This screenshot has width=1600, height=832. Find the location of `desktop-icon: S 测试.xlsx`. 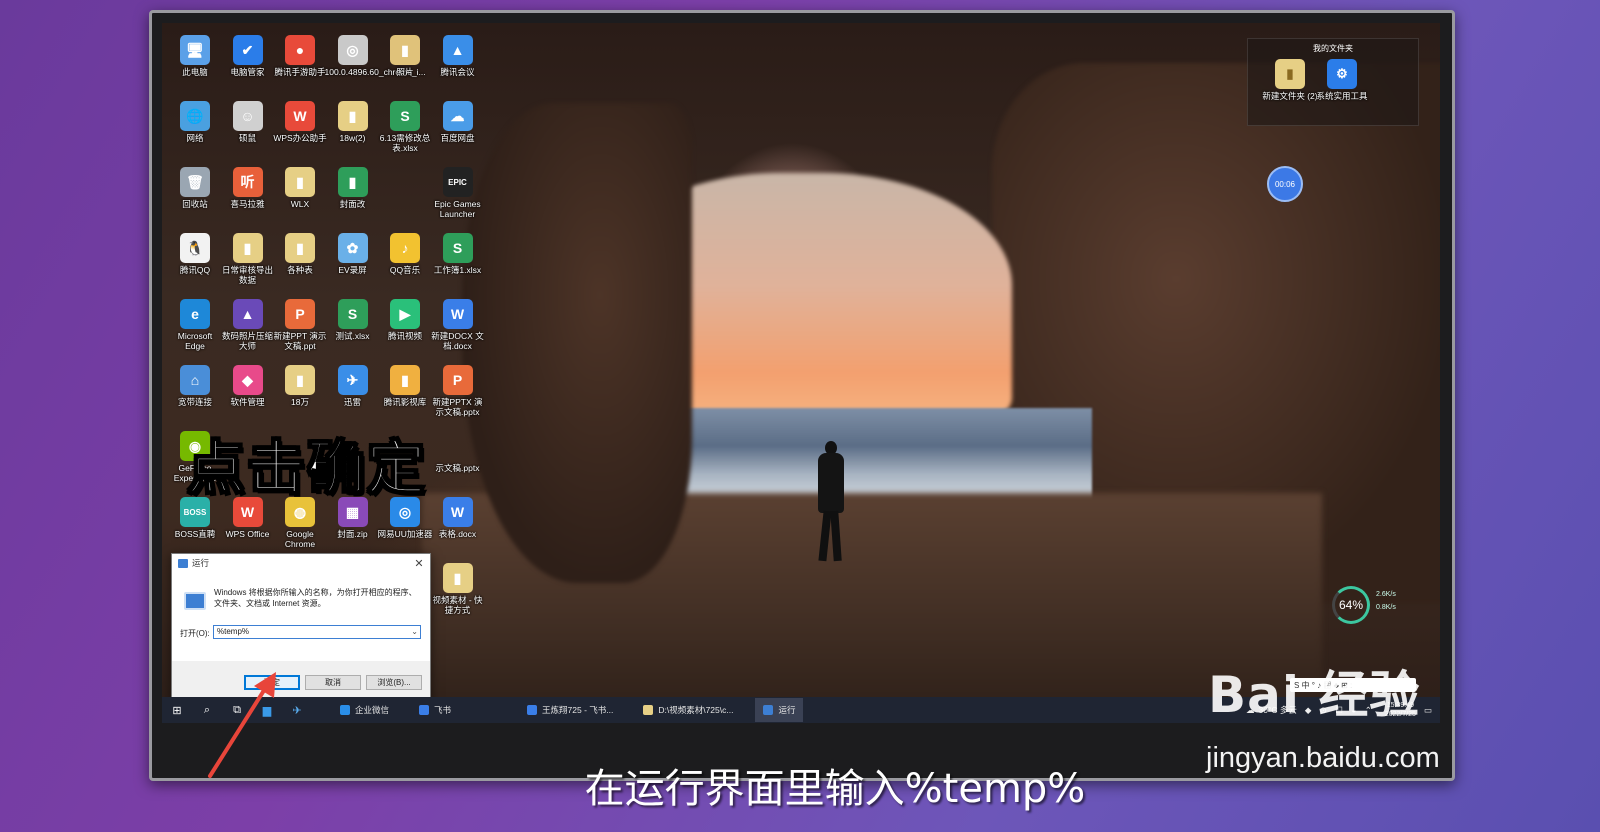

desktop-icon: S 测试.xlsx is located at coordinates (353, 320).